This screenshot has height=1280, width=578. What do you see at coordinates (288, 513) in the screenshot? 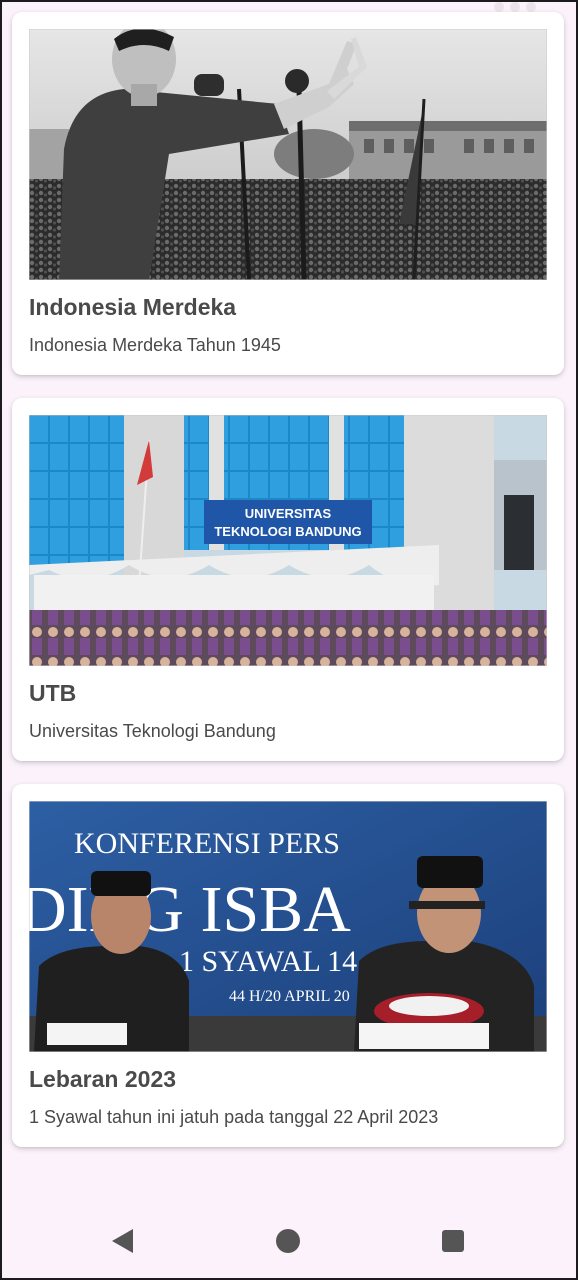
I see `svg-text: UNIVERSITAS` at bounding box center [288, 513].